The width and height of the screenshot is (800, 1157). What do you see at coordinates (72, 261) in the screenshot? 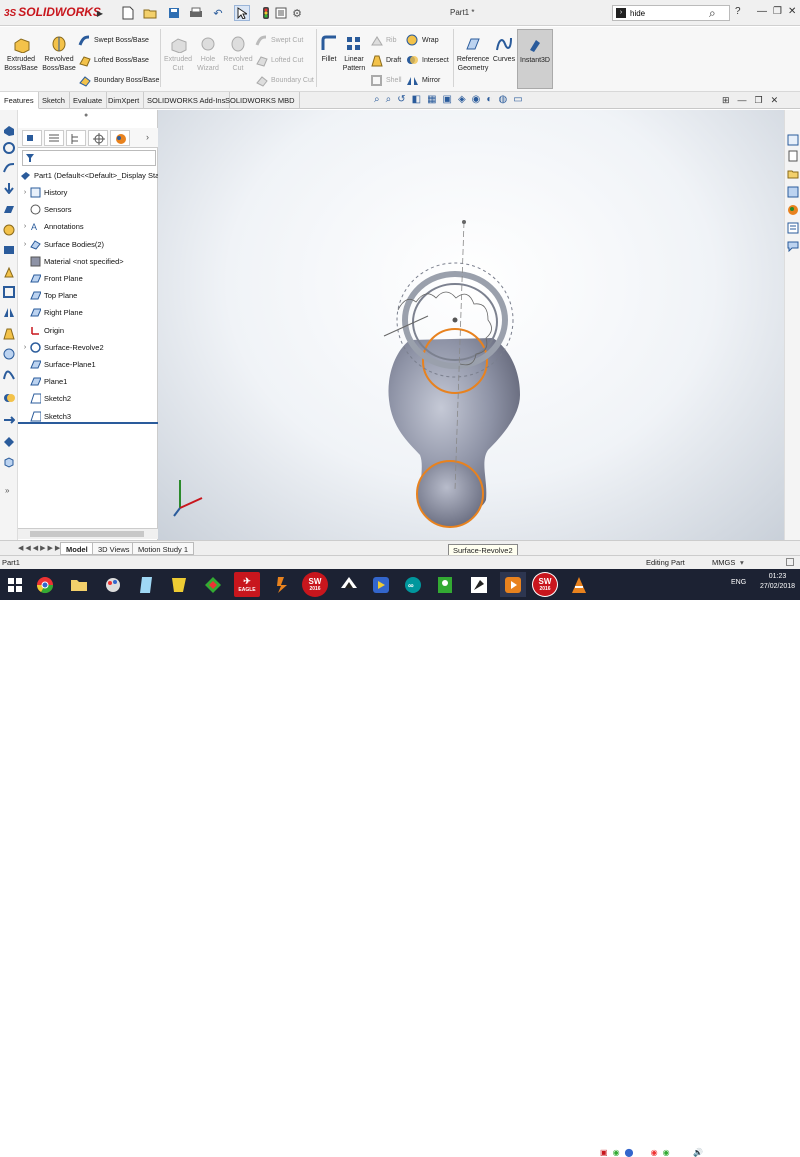
I see `feature-tree-item: Material <not specified>` at bounding box center [72, 261].